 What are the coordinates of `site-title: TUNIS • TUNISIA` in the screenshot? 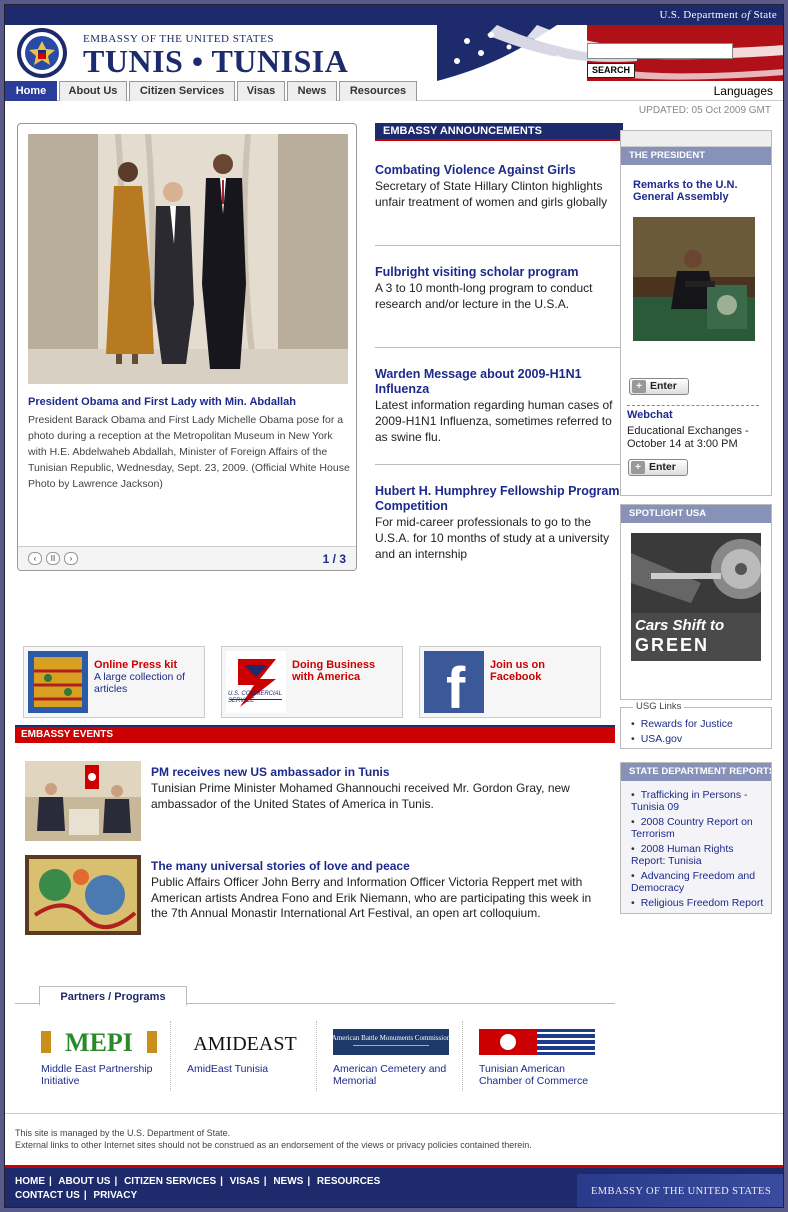 It's located at (215, 61).